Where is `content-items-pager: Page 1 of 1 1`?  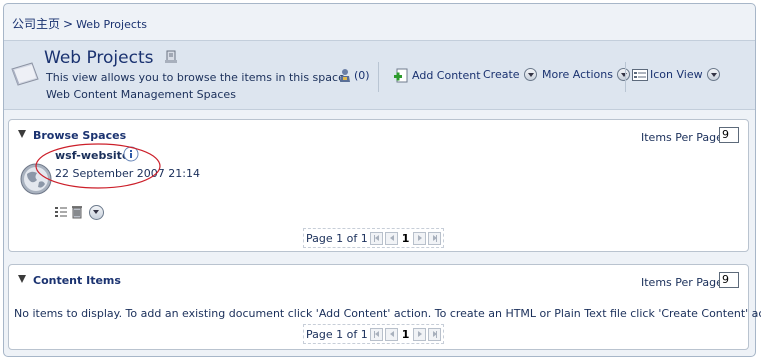
content-items-pager: Page 1 of 1 1 is located at coordinates (374, 334).